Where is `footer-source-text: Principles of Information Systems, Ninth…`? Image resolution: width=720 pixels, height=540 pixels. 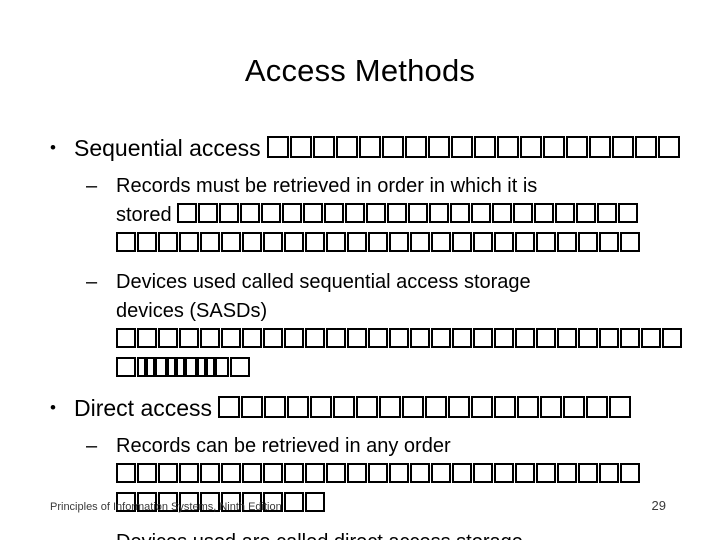 footer-source-text: Principles of Information Systems, Ninth… is located at coordinates (166, 507).